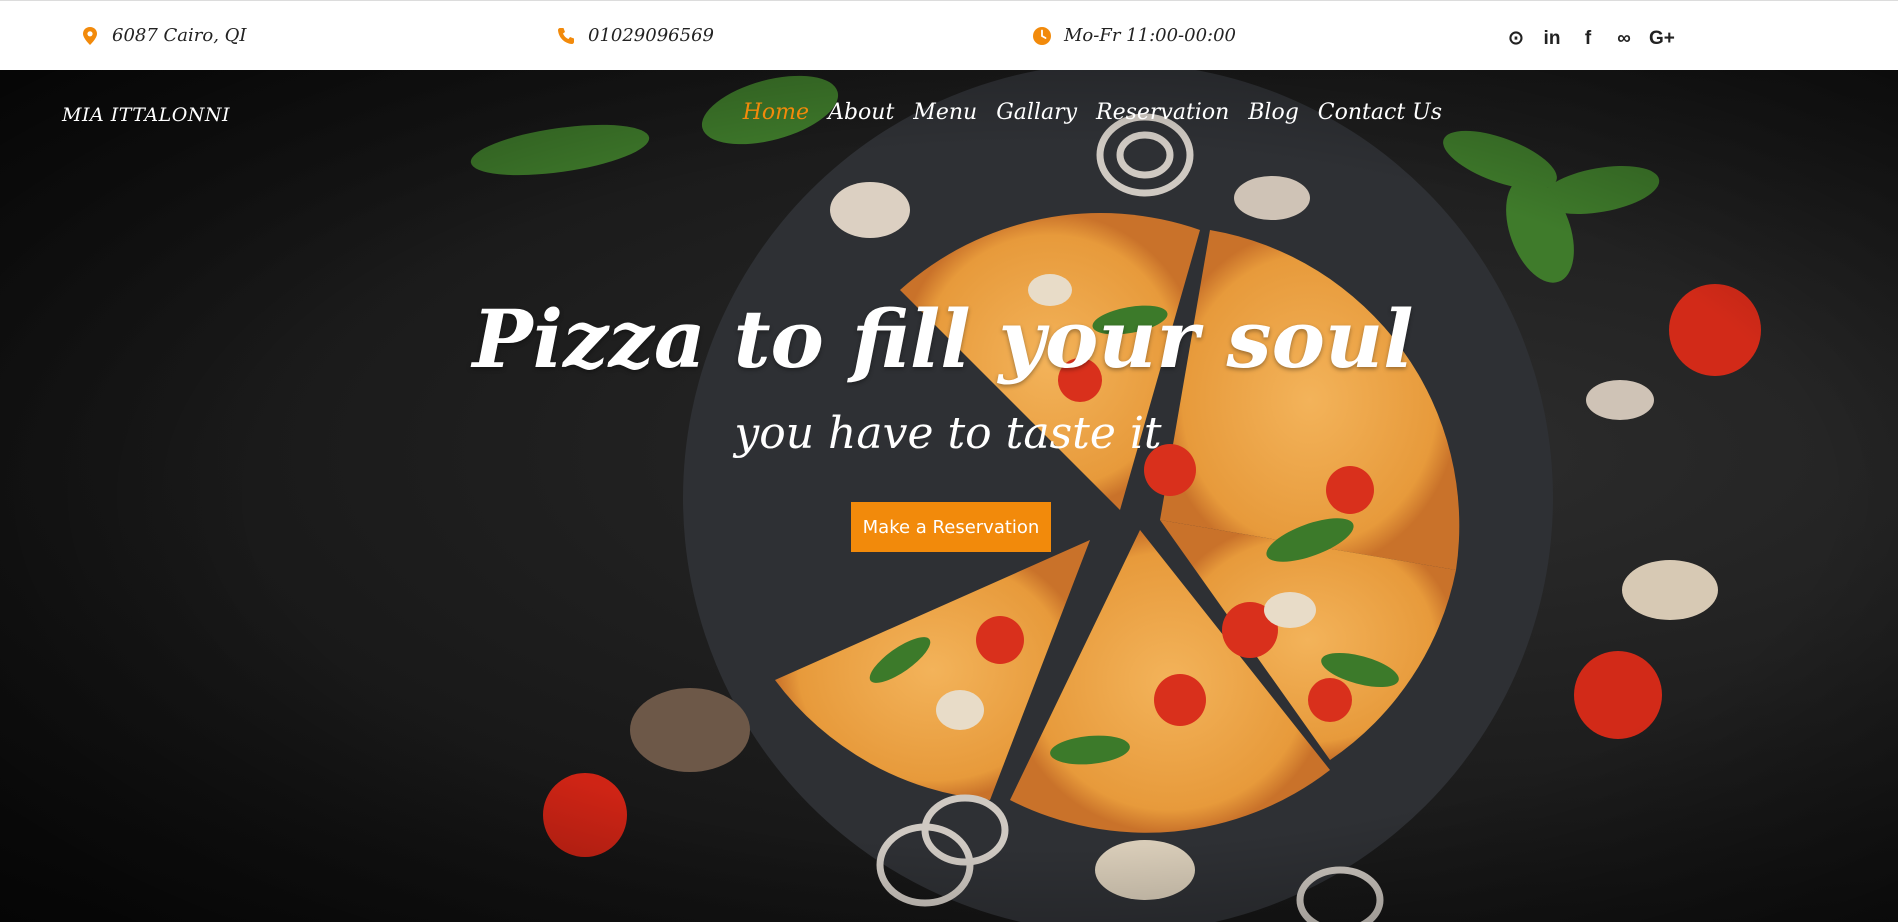  What do you see at coordinates (1150, 35) in the screenshot?
I see `hours-text: Mo-Fr 11:00-00:00` at bounding box center [1150, 35].